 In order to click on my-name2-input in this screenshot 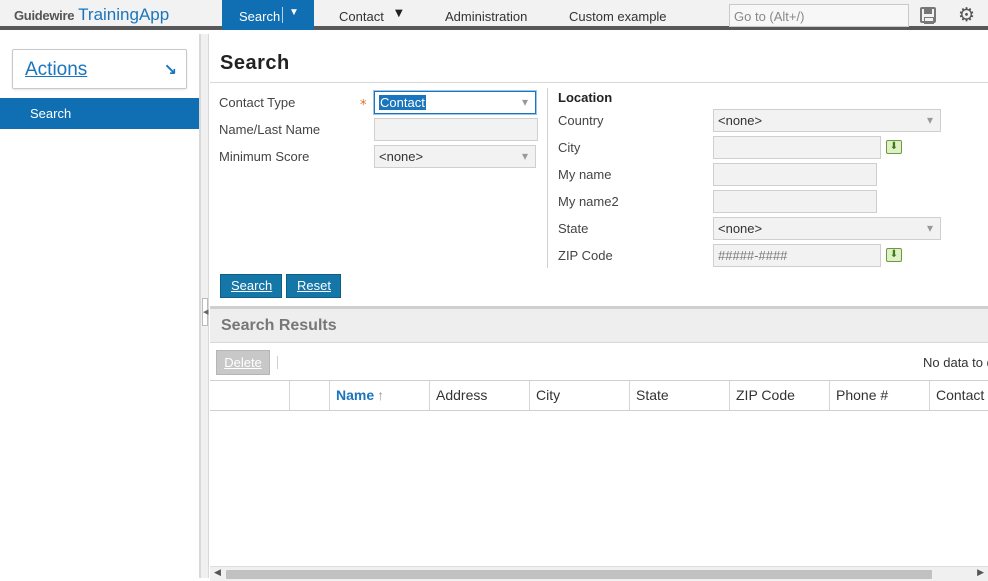, I will do `click(795, 201)`.